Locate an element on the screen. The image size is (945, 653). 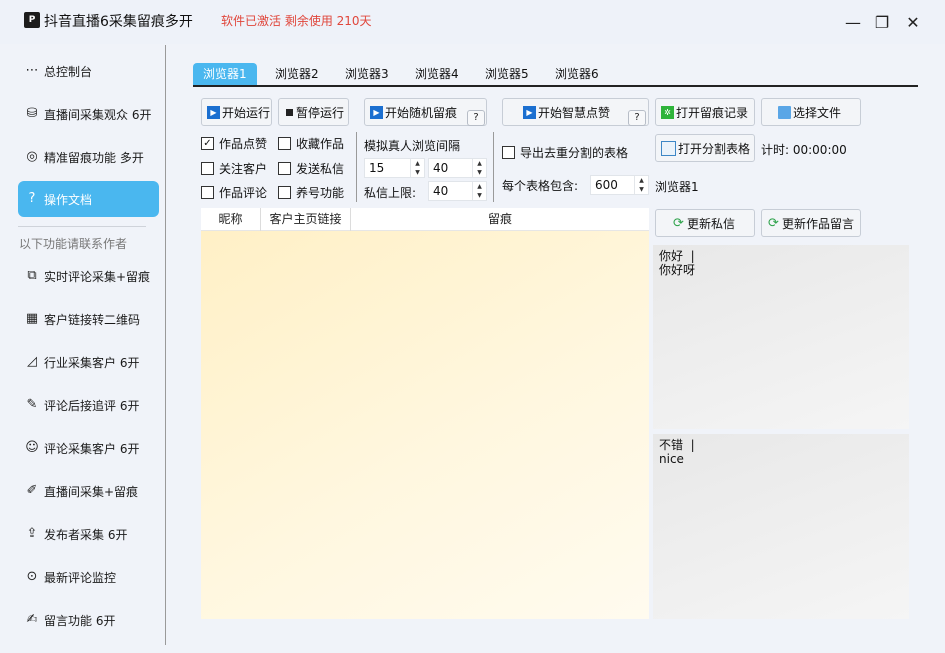
pause-button: 暂停运行 is located at coordinates (313, 112).